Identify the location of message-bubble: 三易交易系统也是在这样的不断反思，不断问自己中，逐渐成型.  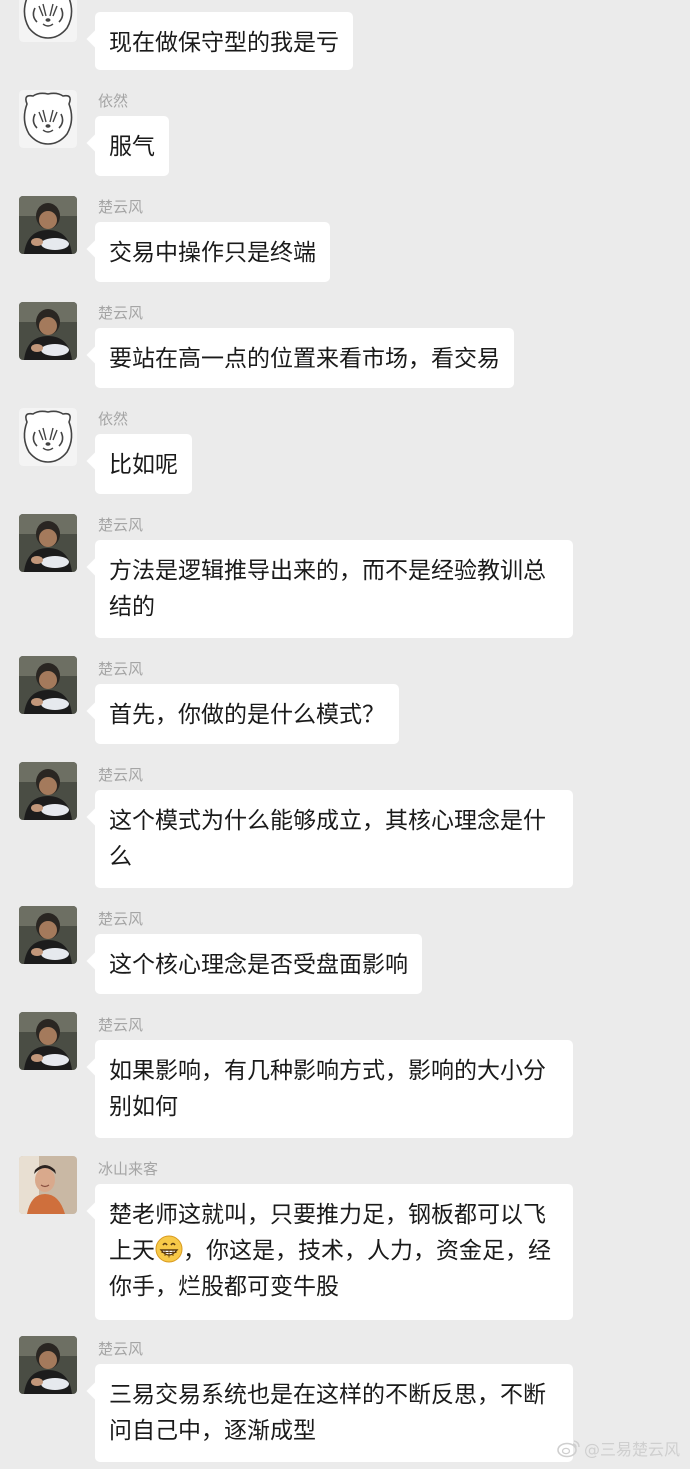
(334, 1413).